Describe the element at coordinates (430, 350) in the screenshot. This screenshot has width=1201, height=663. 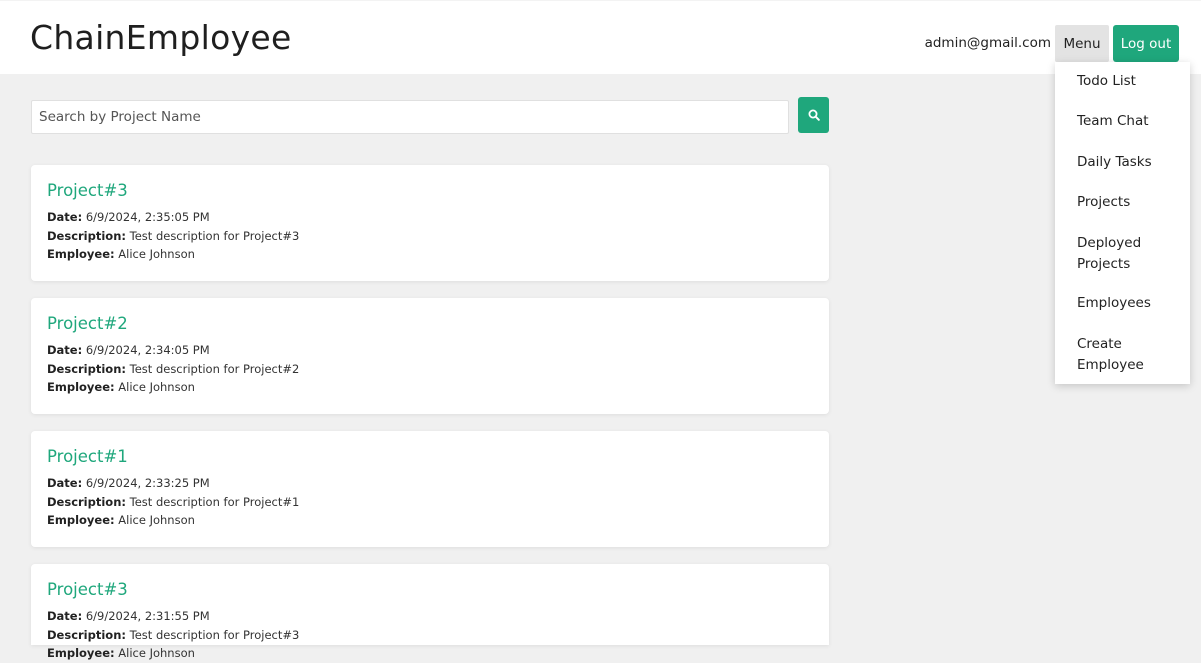
I see `project-date: Date: 6/9/2024, 2:34:05 PM` at that location.